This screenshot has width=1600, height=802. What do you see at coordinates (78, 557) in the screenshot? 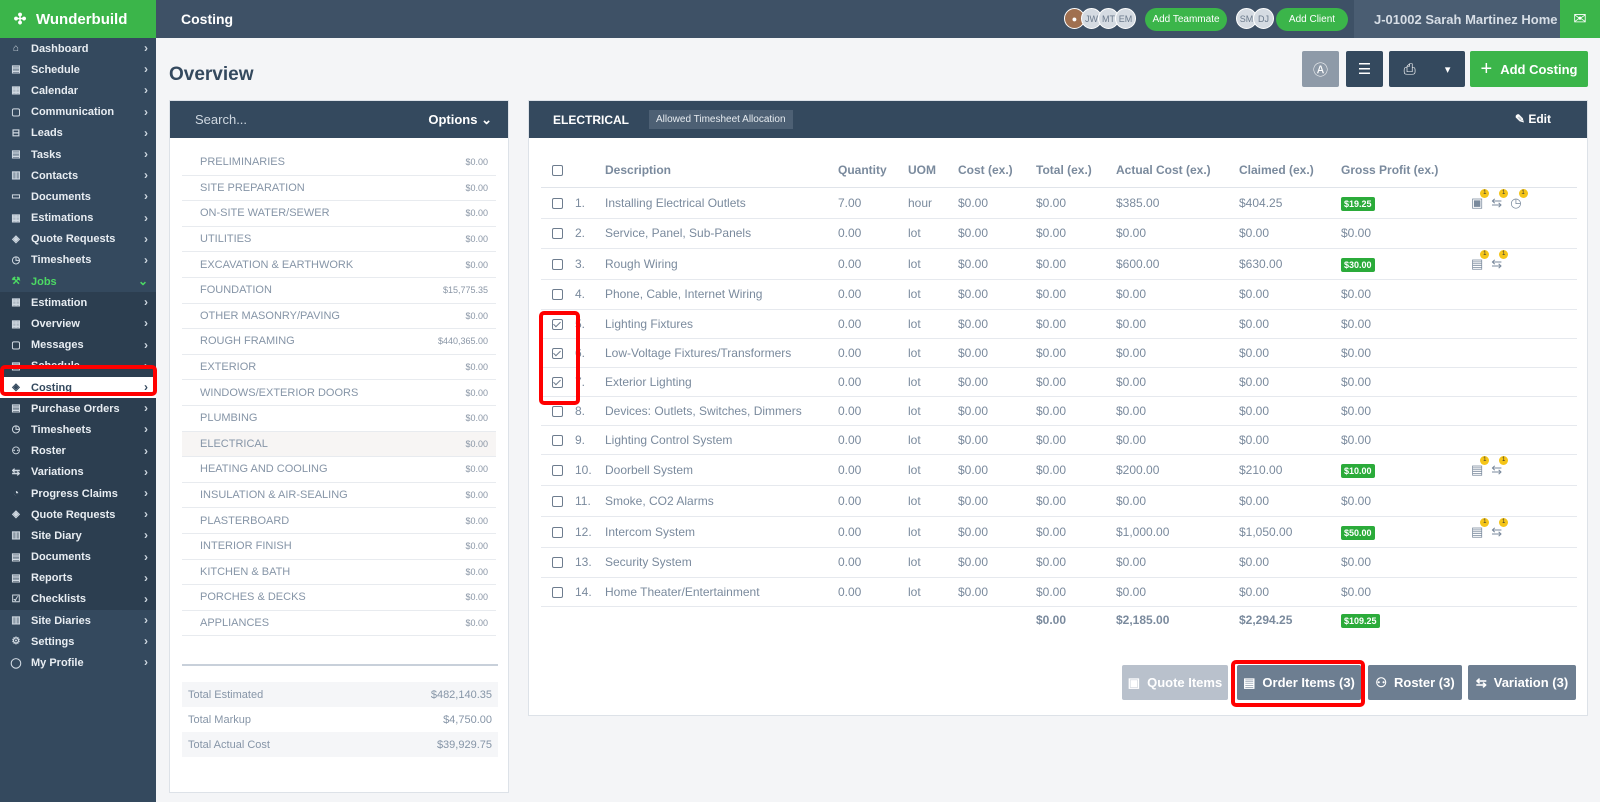
I see `sidebar-item-documents: ▤ Documents ›` at bounding box center [78, 557].